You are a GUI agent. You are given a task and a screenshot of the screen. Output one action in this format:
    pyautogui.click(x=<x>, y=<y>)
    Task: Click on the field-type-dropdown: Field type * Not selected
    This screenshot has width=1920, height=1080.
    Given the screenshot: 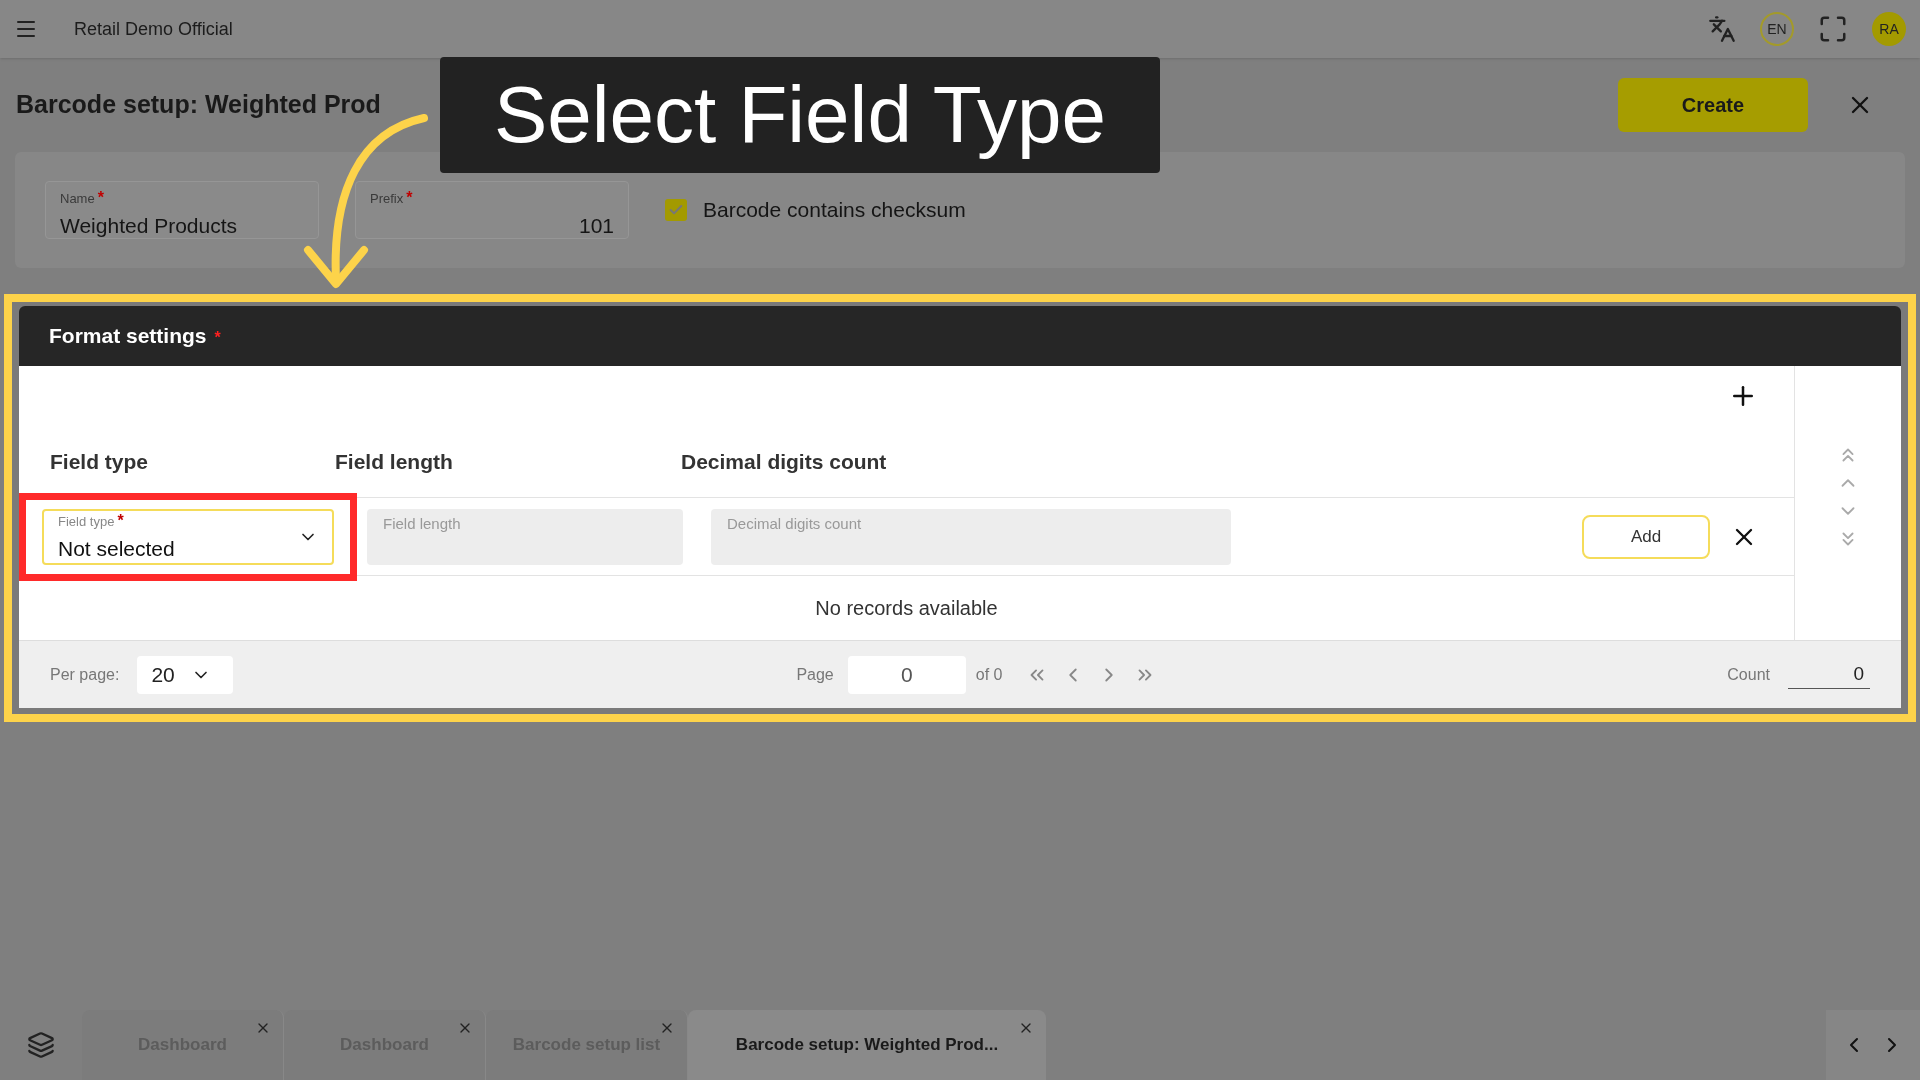 What is the action you would take?
    pyautogui.click(x=188, y=536)
    